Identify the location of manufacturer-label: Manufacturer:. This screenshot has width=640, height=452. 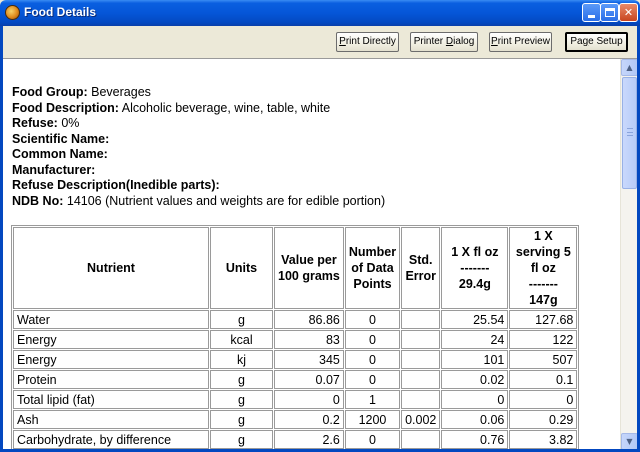
(54, 169).